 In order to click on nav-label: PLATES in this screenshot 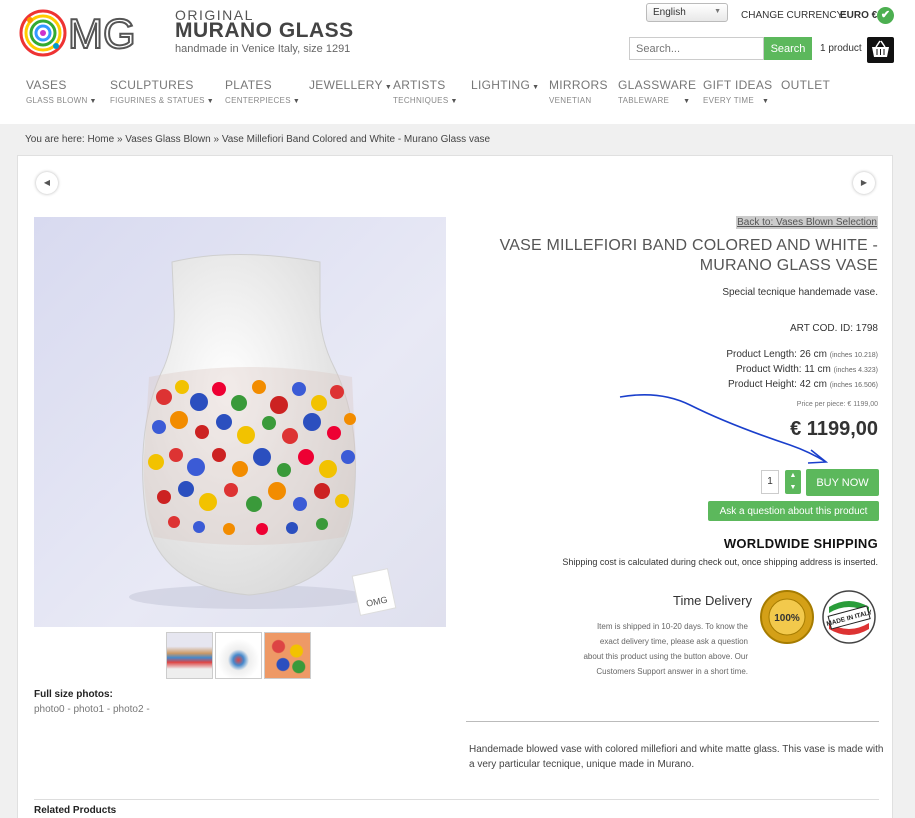, I will do `click(248, 85)`.